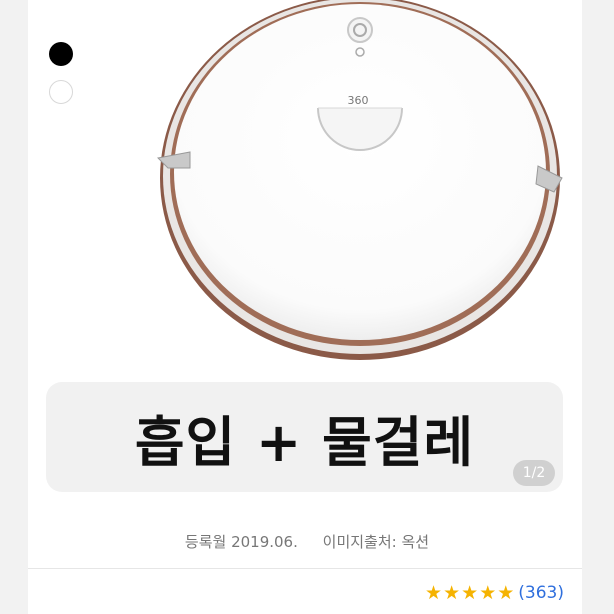 The height and width of the screenshot is (614, 614). Describe the element at coordinates (304, 442) in the screenshot. I see `banner-title: 흡입 + 물걸레` at that location.